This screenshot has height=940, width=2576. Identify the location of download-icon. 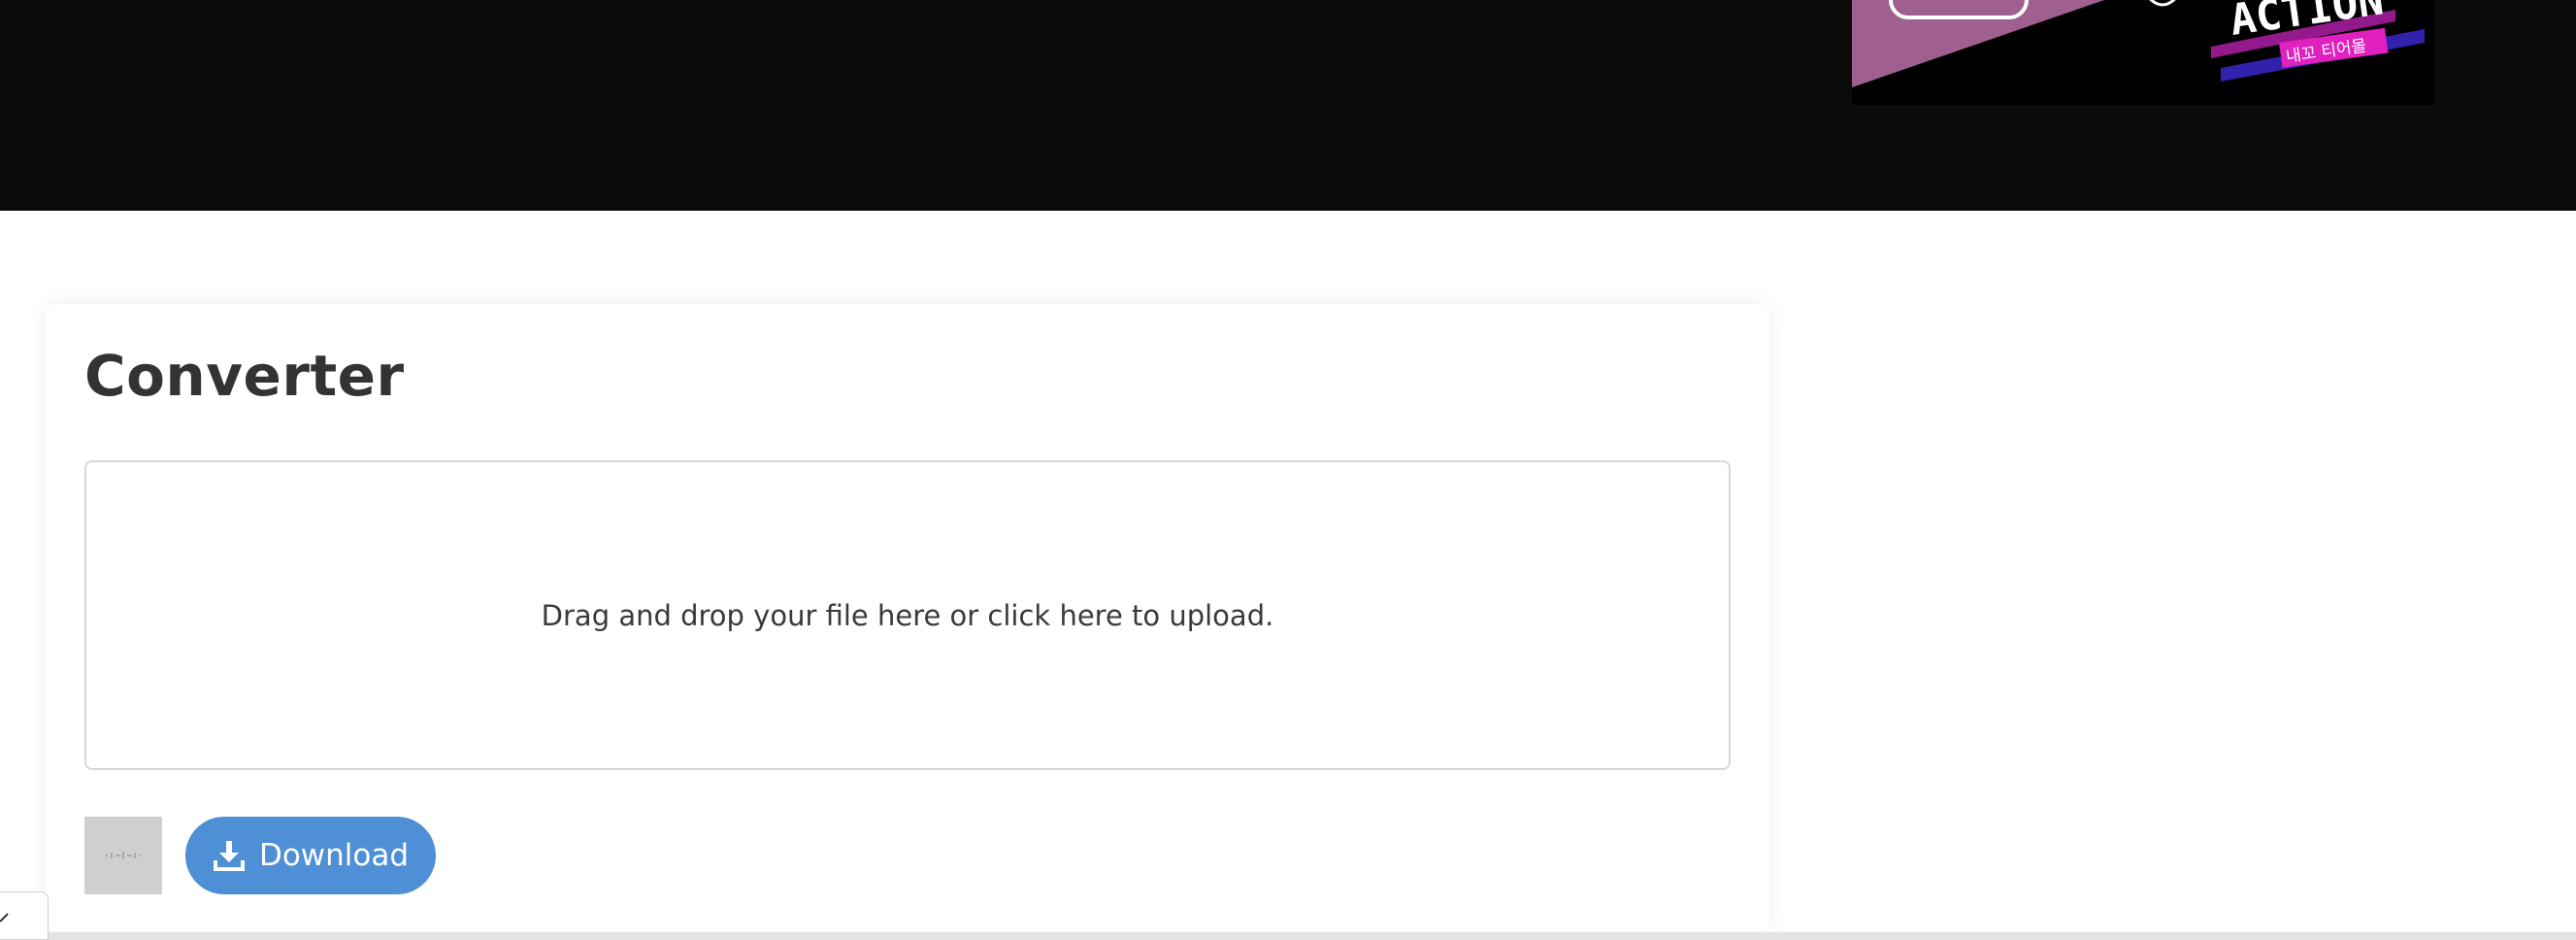
(229, 855).